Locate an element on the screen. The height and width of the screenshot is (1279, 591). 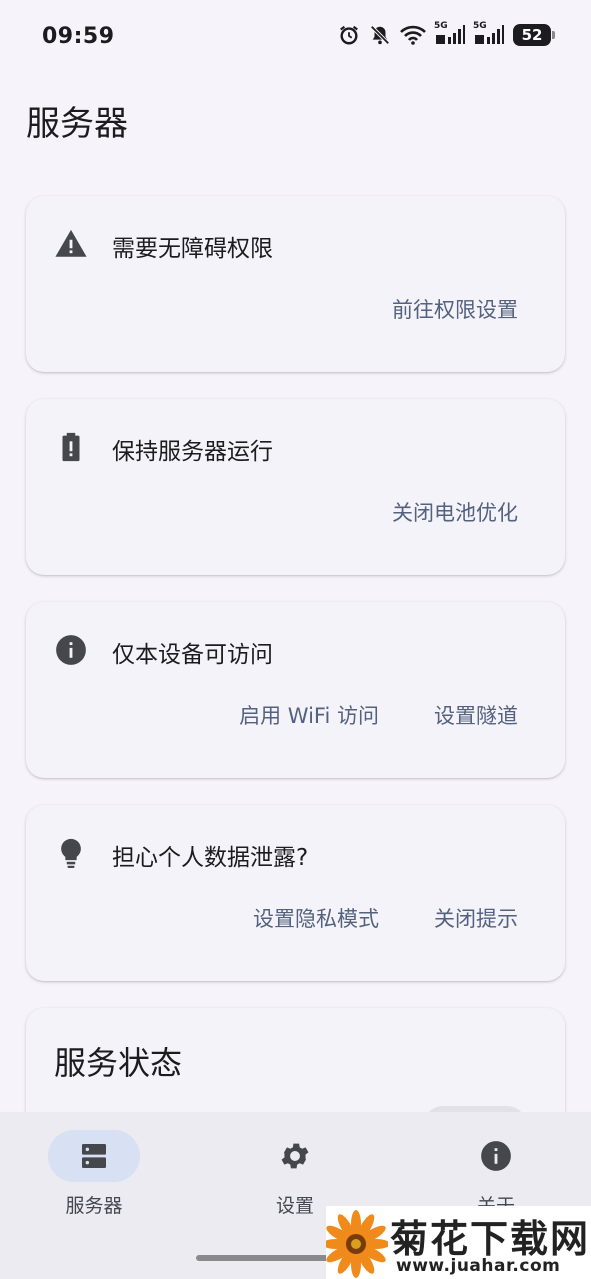
status-time: 09:59 is located at coordinates (78, 36).